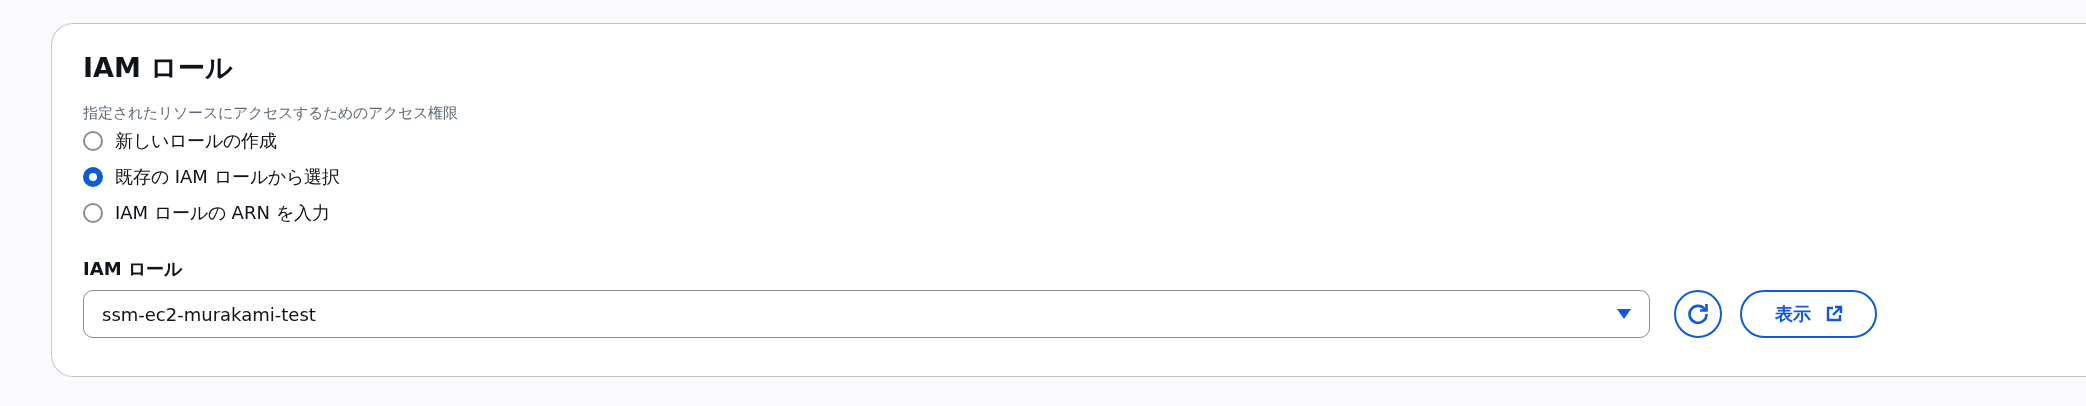 The image size is (2086, 406). I want to click on refresh-icon, so click(1698, 314).